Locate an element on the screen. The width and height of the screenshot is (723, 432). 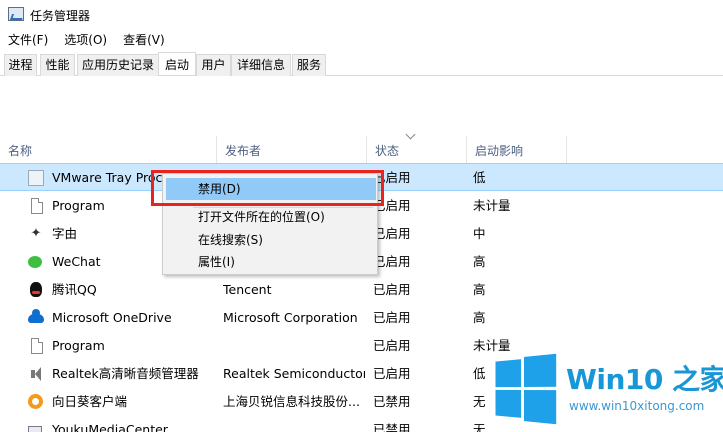
tab-processes: 进程 is located at coordinates (20, 65).